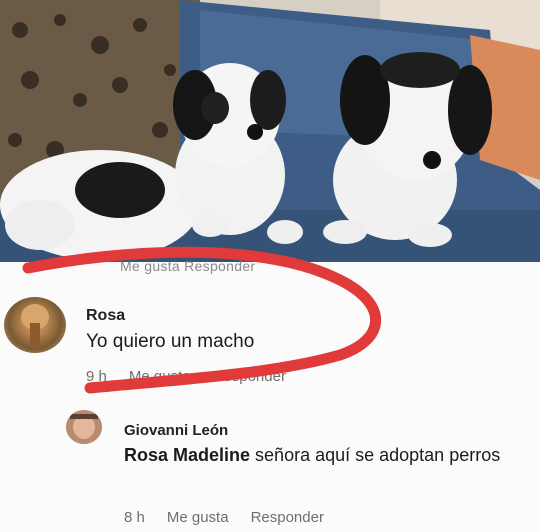 The image size is (540, 532). What do you see at coordinates (134, 517) in the screenshot?
I see `reply-time: 8 h` at bounding box center [134, 517].